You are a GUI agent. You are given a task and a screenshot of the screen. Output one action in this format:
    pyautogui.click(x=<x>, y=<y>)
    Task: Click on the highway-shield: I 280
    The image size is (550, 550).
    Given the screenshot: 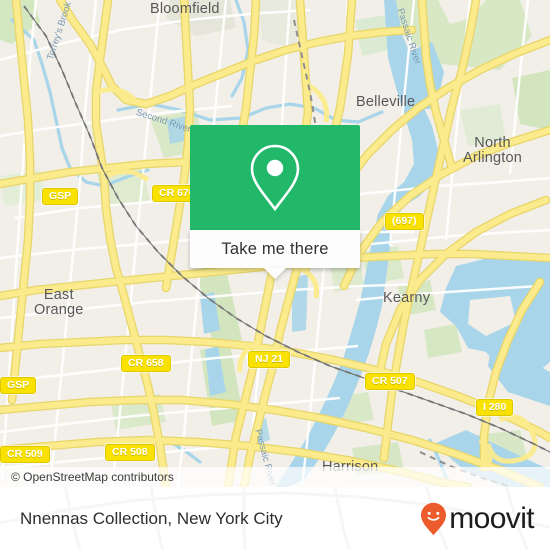 What is the action you would take?
    pyautogui.click(x=495, y=407)
    